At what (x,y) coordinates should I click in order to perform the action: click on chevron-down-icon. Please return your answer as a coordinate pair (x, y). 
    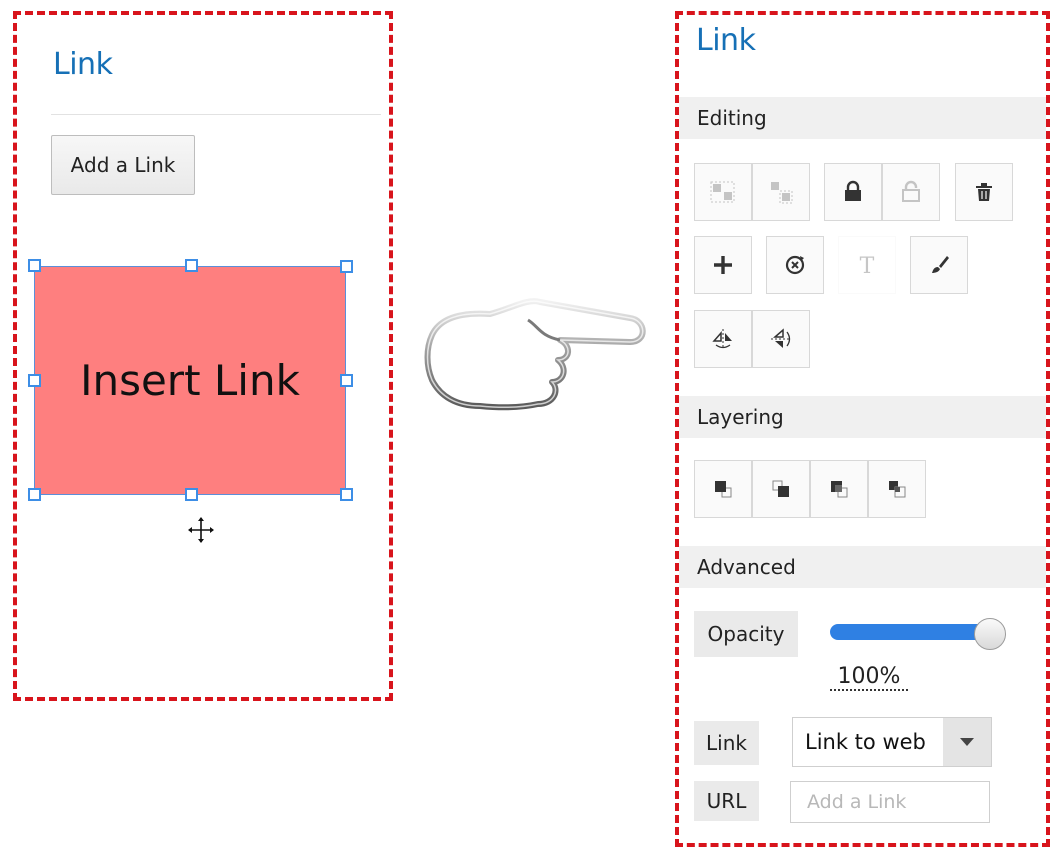
    Looking at the image, I should click on (967, 742).